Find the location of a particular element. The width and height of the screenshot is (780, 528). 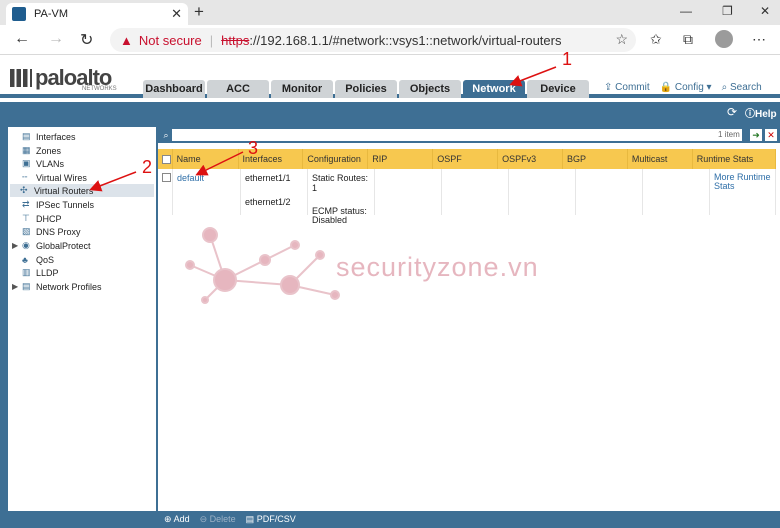

callout-2: 2 is located at coordinates (147, 167).